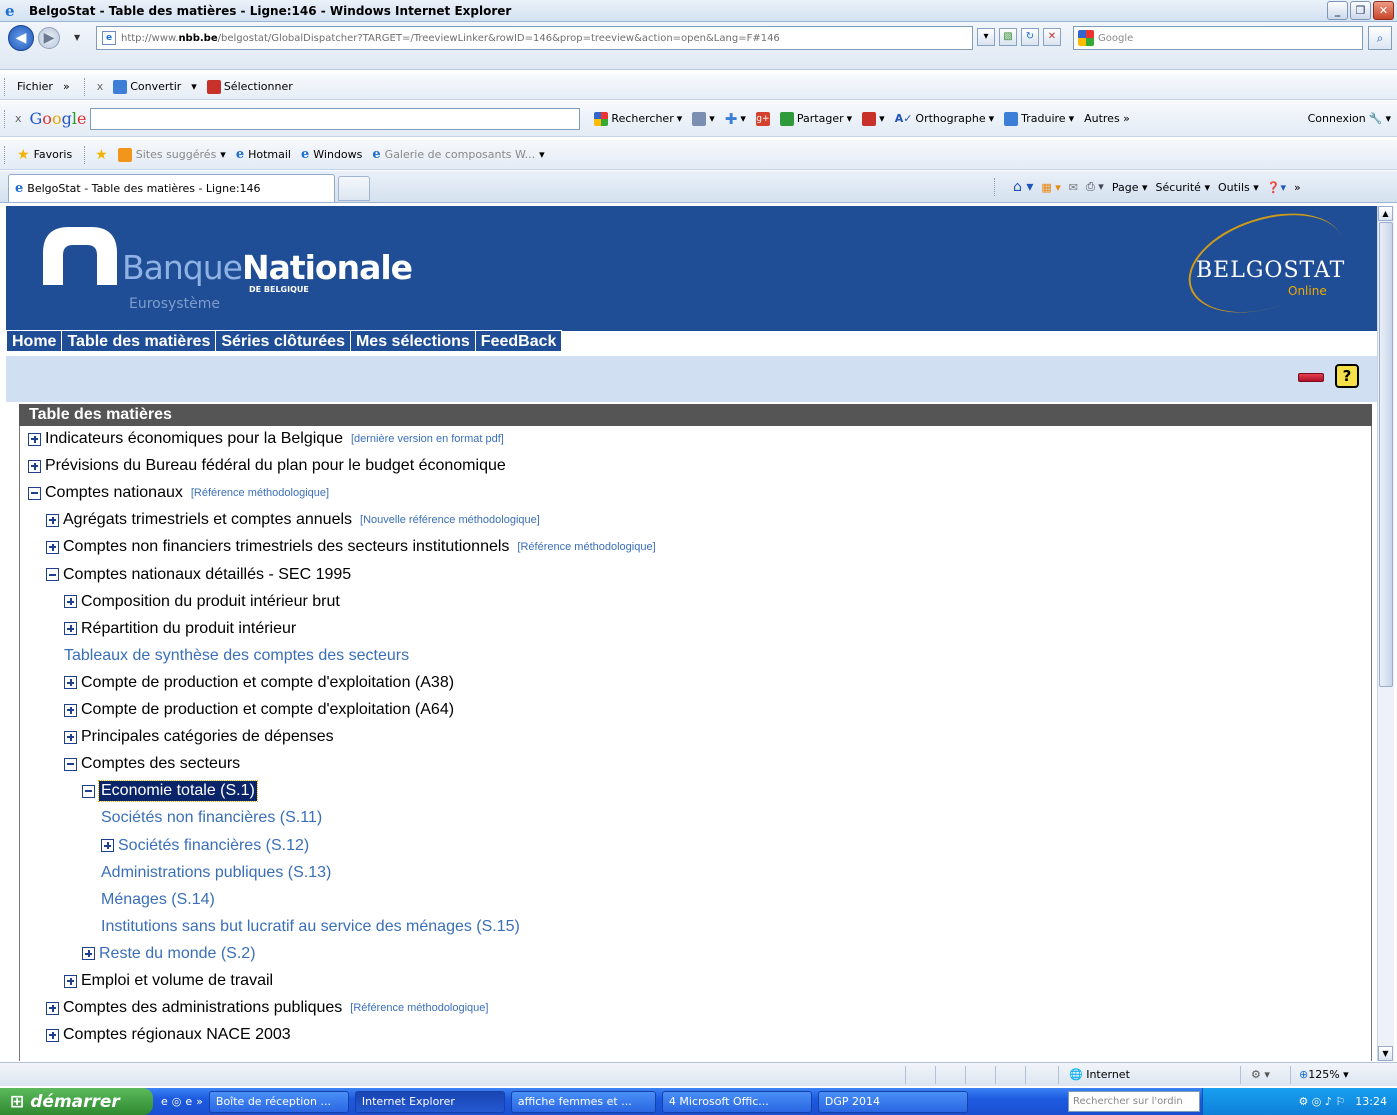  Describe the element at coordinates (210, 602) in the screenshot. I see `tree-node-label: Composition du produit intérieur brut` at that location.